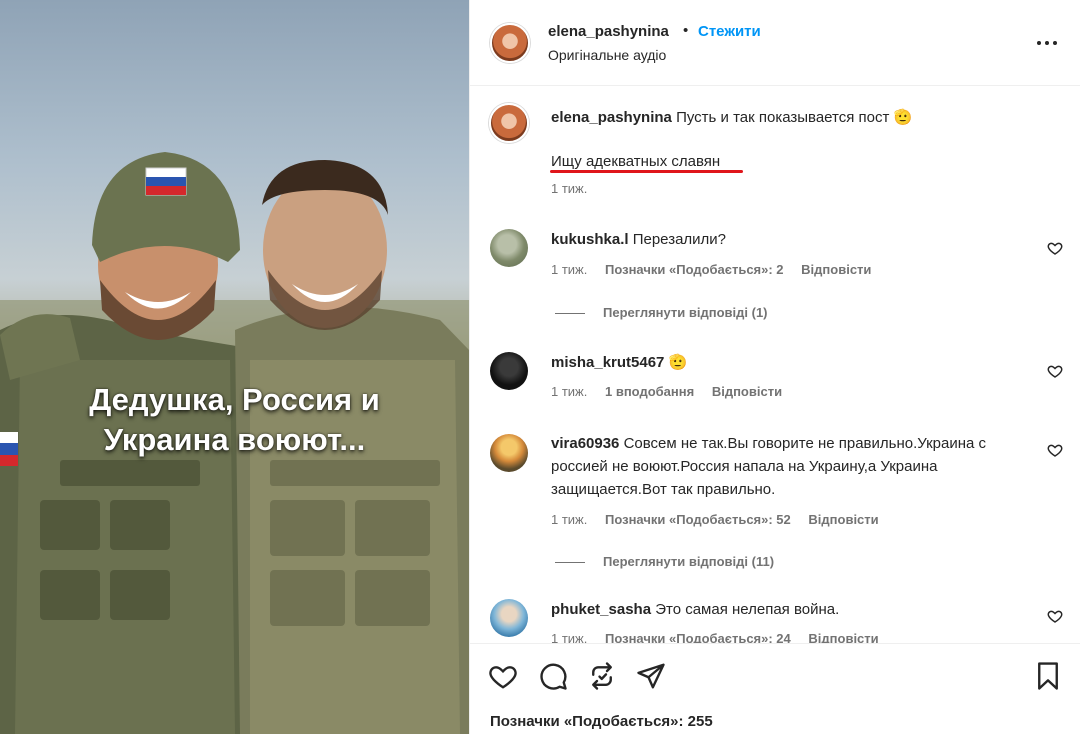 Image resolution: width=1080 pixels, height=734 pixels. Describe the element at coordinates (601, 721) in the screenshot. I see `likes-count: Позначки «Подобається»: 255` at that location.